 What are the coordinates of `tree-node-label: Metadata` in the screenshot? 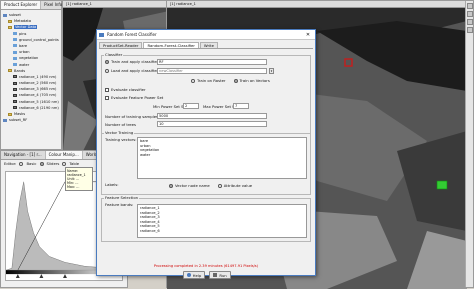 It's located at (23, 21).